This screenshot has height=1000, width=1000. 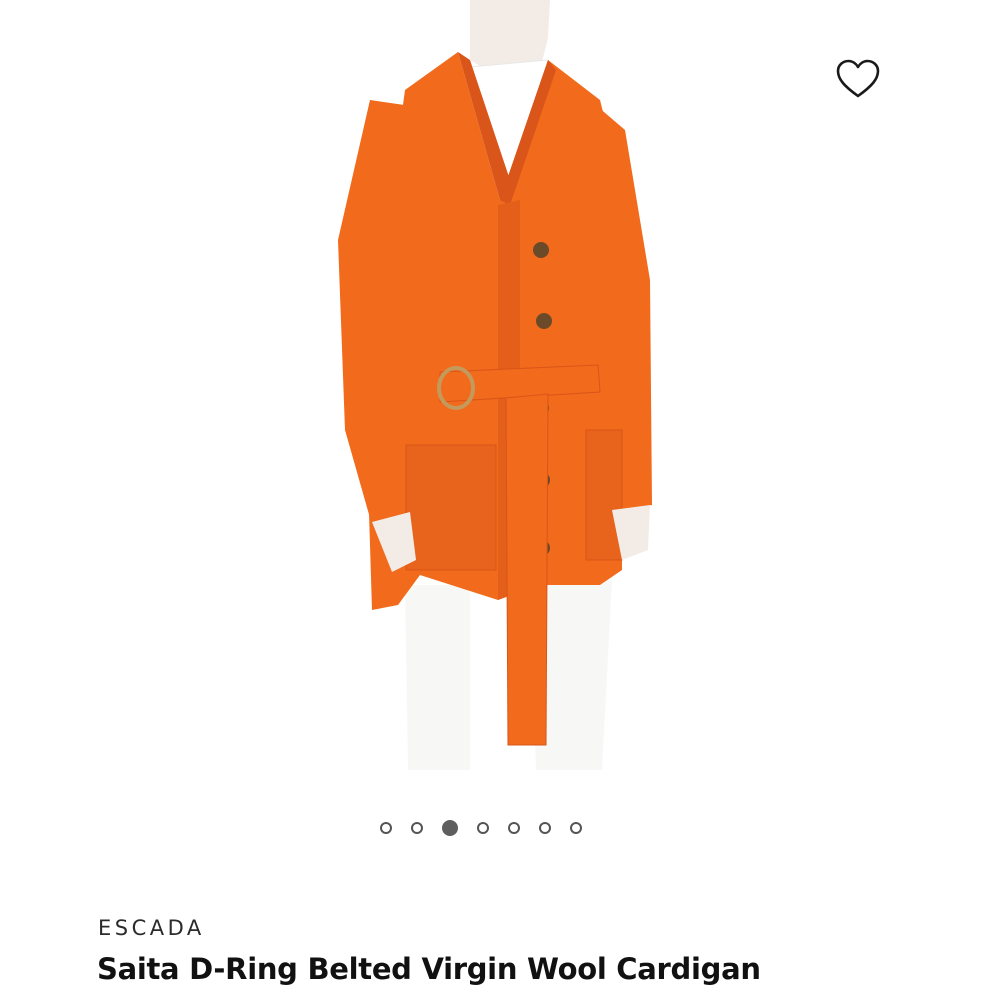 I want to click on product-title: Saita D-Ring Belted Virgin Wool Cardigan, so click(x=429, y=969).